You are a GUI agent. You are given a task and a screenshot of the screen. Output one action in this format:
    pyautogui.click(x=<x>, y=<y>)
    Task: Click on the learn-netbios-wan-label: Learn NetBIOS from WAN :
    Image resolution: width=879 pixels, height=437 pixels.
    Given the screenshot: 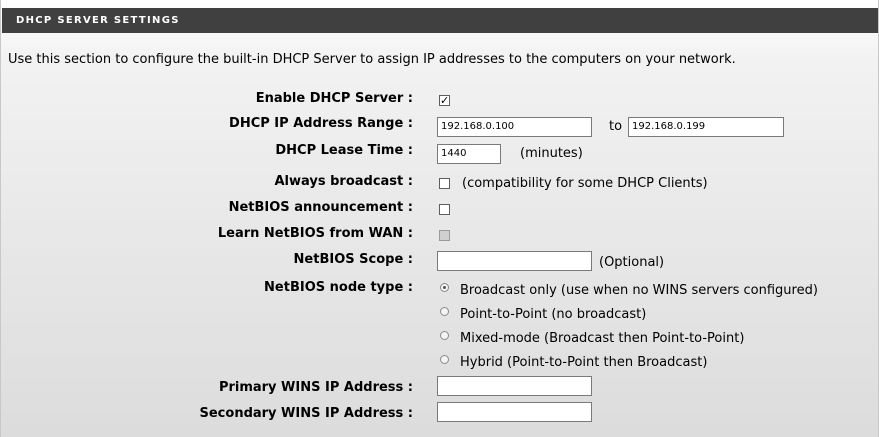 What is the action you would take?
    pyautogui.click(x=315, y=233)
    